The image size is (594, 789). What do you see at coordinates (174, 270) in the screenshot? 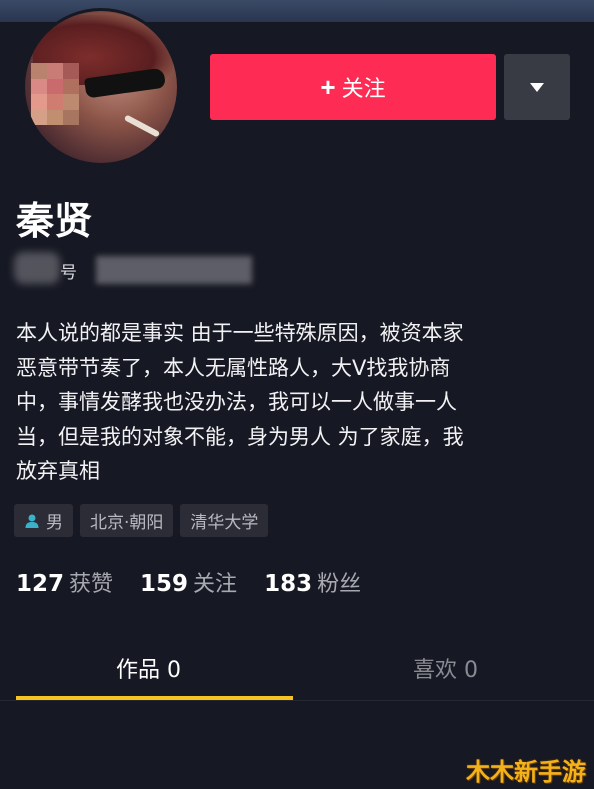
I see `redacted-id-value` at bounding box center [174, 270].